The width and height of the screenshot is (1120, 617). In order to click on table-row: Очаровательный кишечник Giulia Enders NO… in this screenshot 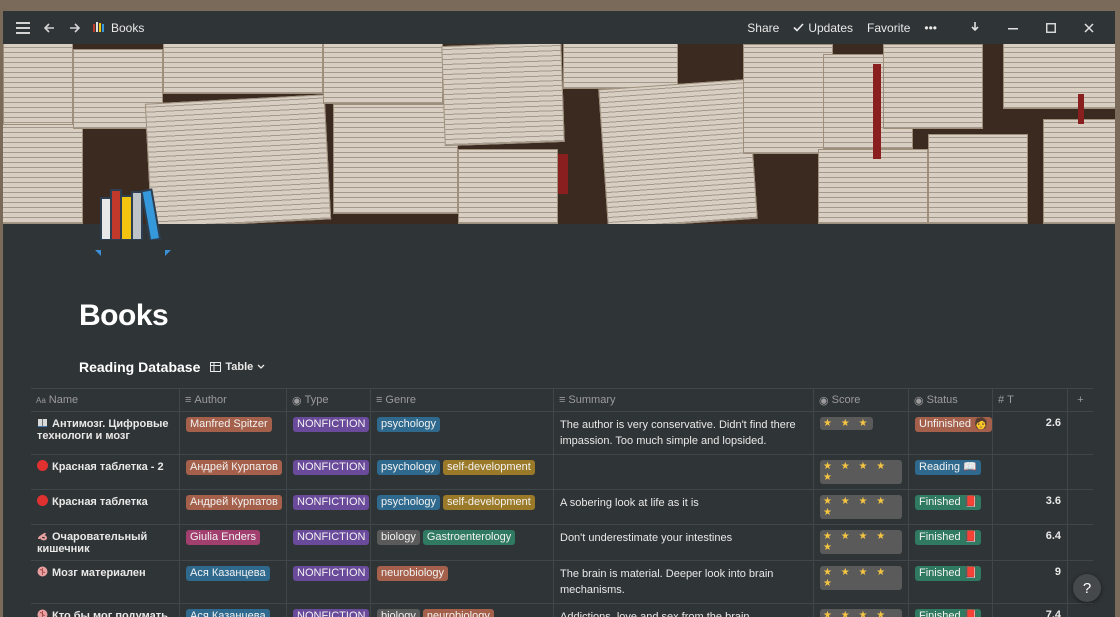, I will do `click(562, 543)`.